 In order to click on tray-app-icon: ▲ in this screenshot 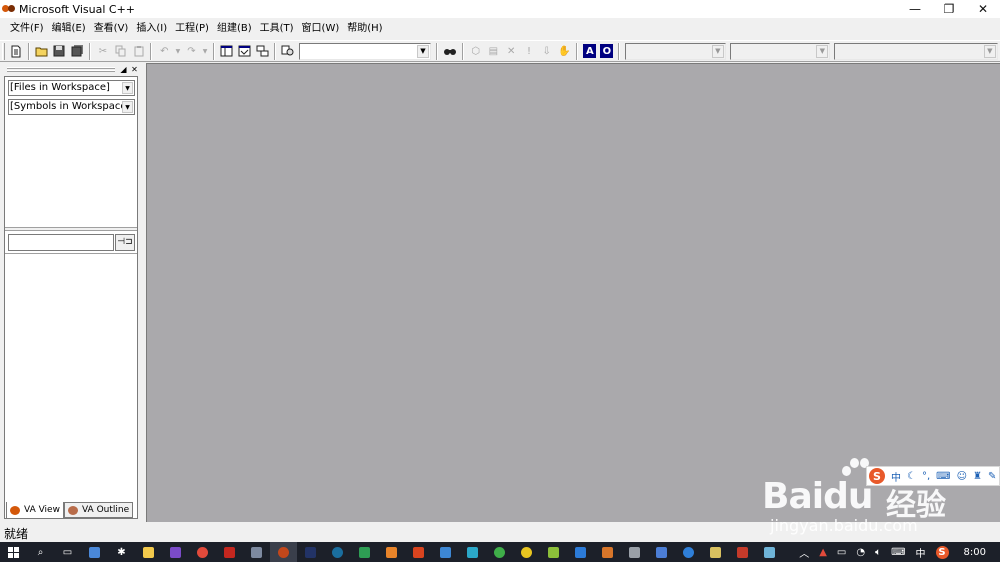, I will do `click(823, 552)`.